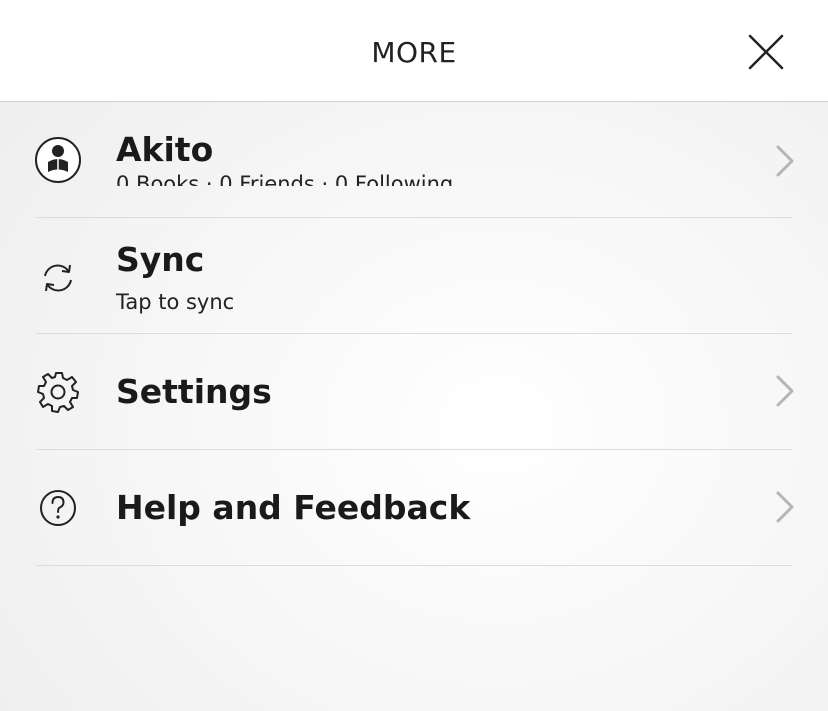  Describe the element at coordinates (165, 149) in the screenshot. I see `profile-name: Akito` at that location.